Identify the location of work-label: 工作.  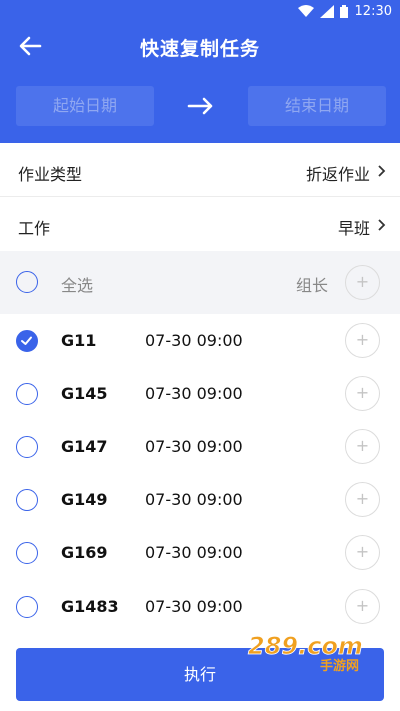
(34, 228).